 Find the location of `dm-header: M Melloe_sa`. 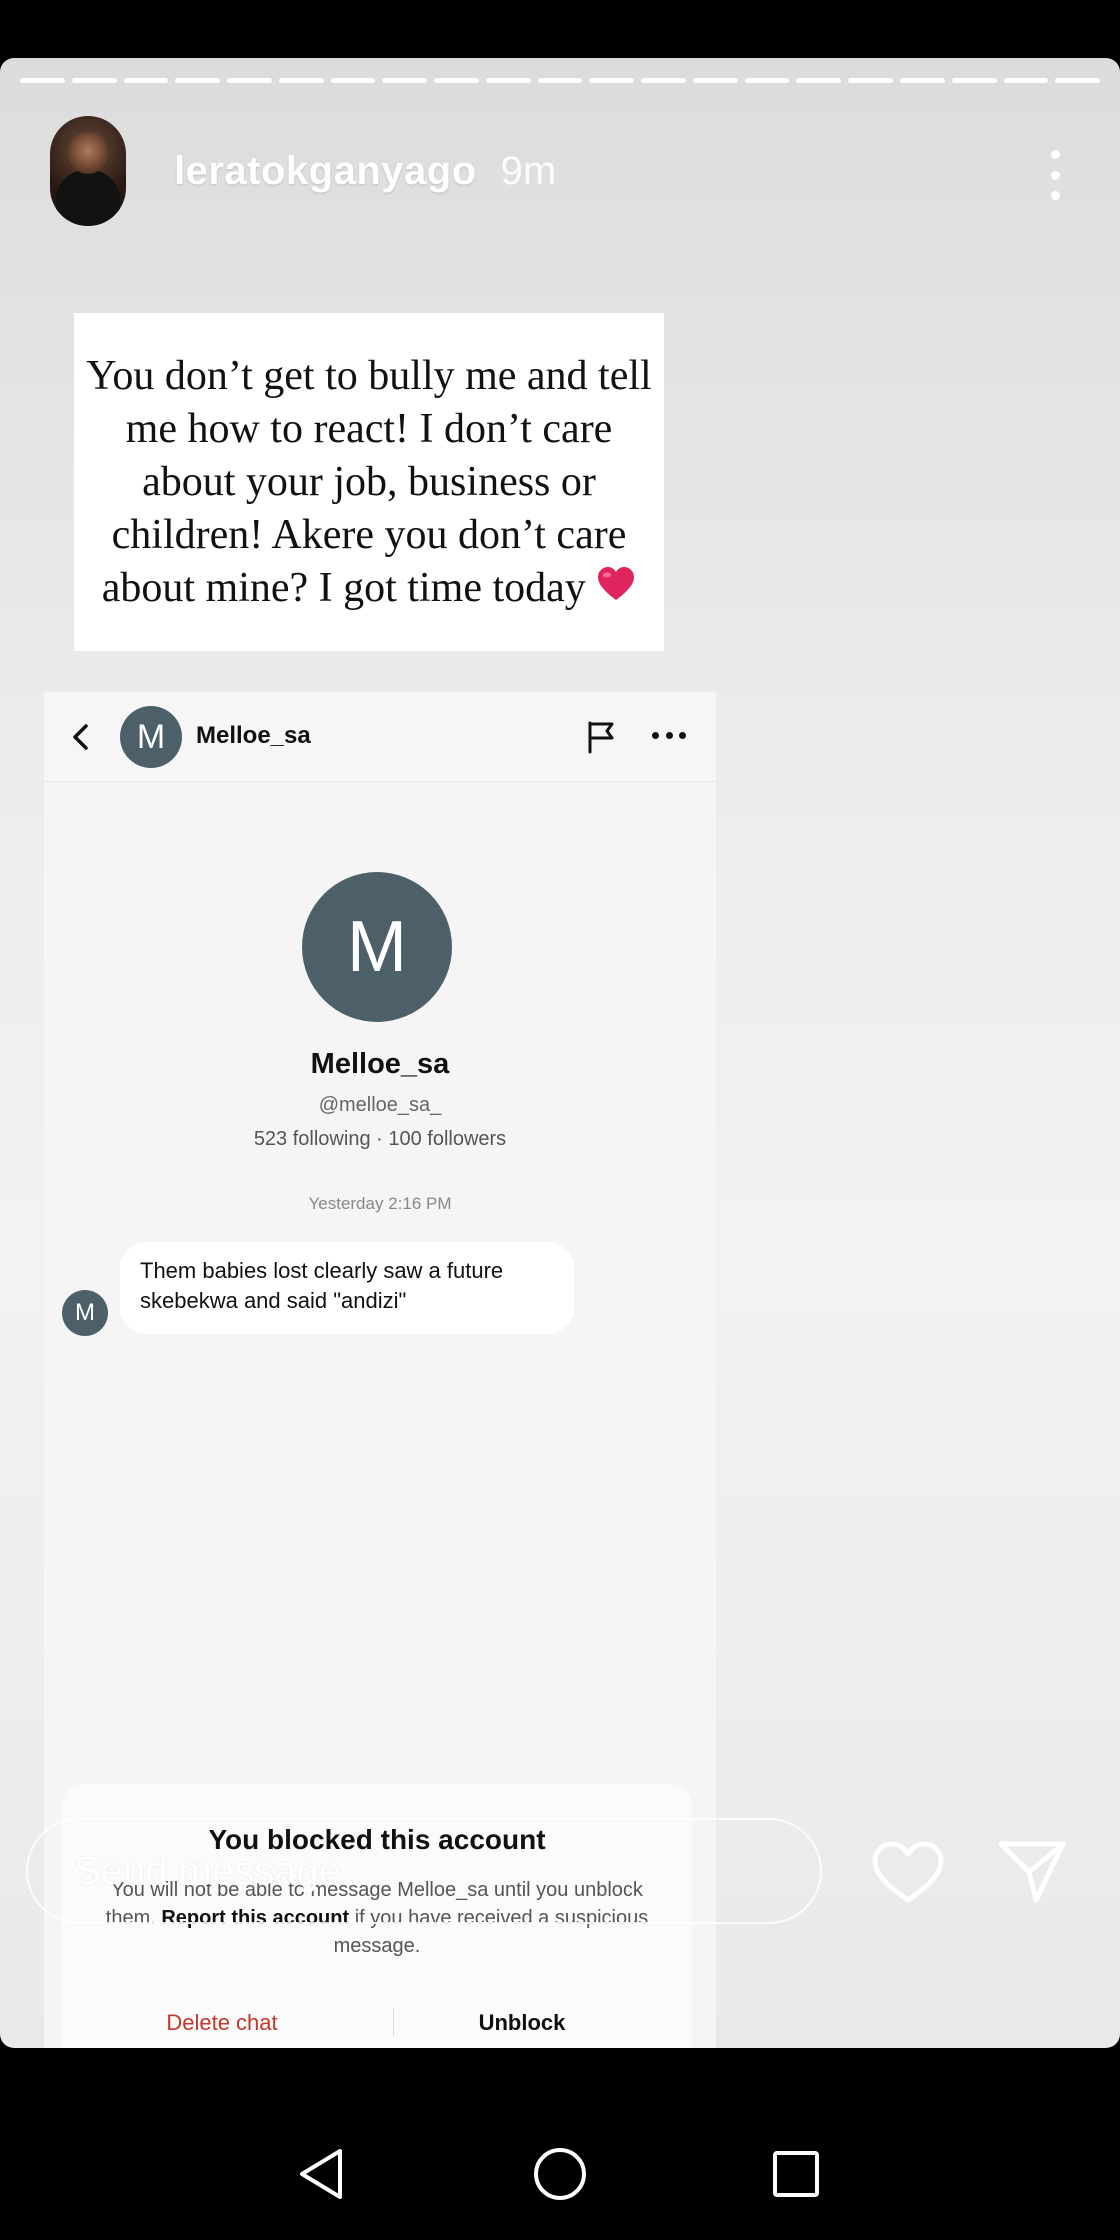

dm-header: M Melloe_sa is located at coordinates (380, 737).